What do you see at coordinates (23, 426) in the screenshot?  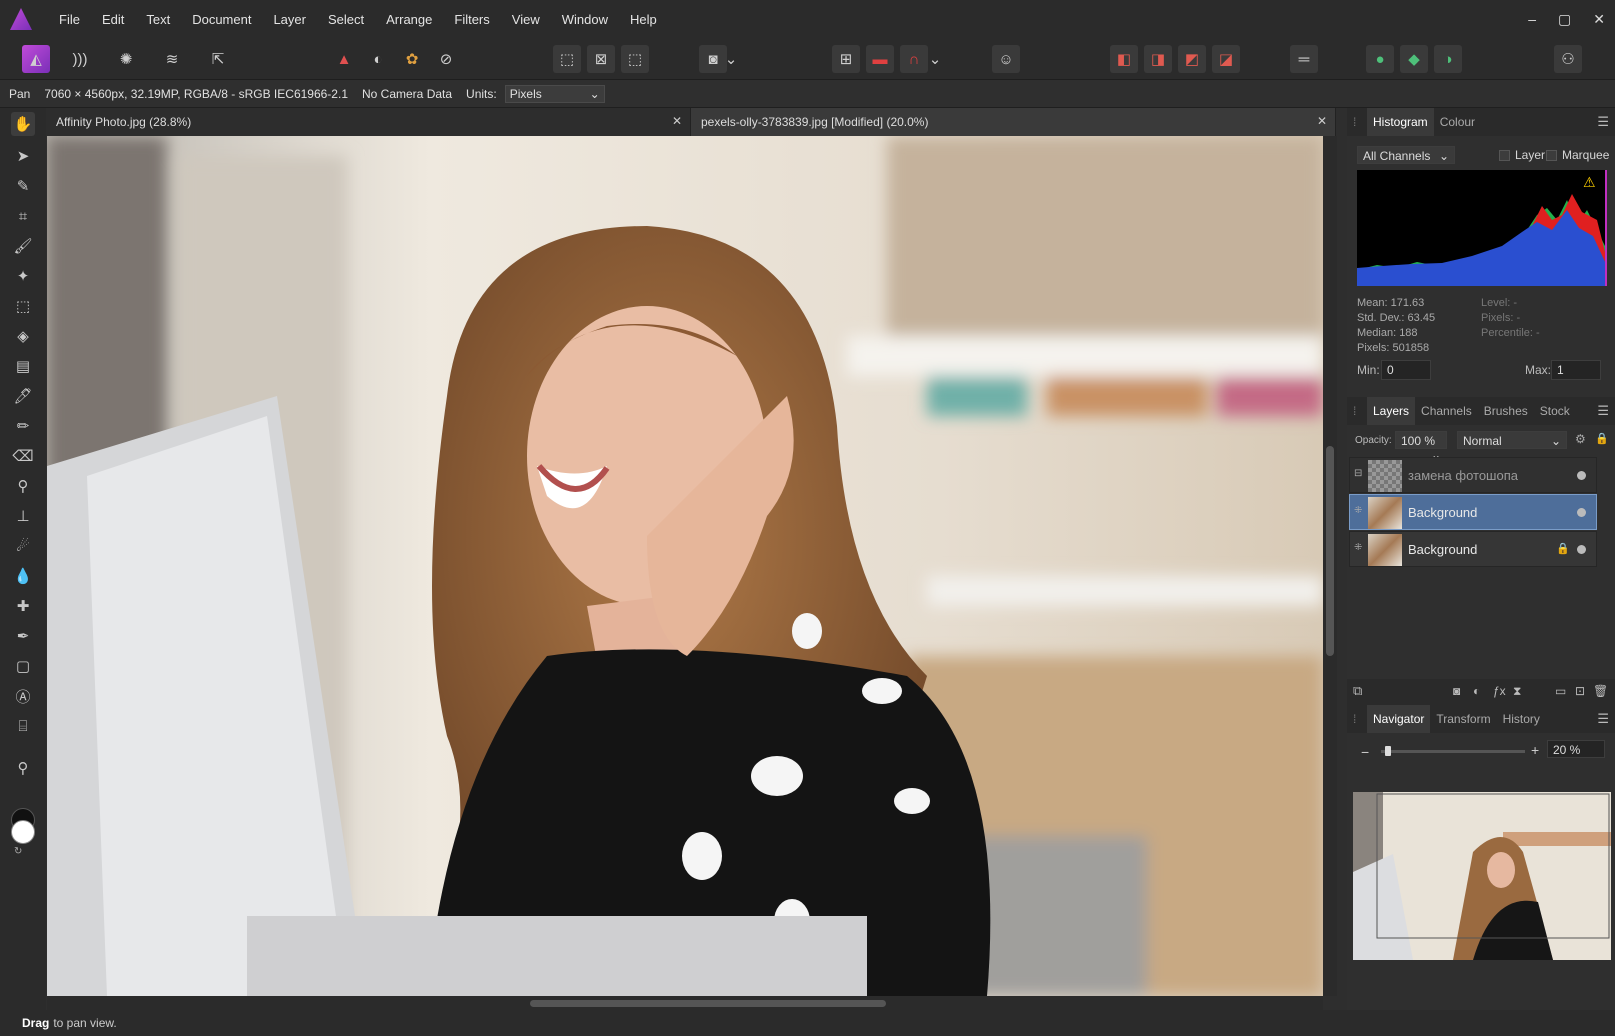 I see `pixel-tool-icon: ✏` at bounding box center [23, 426].